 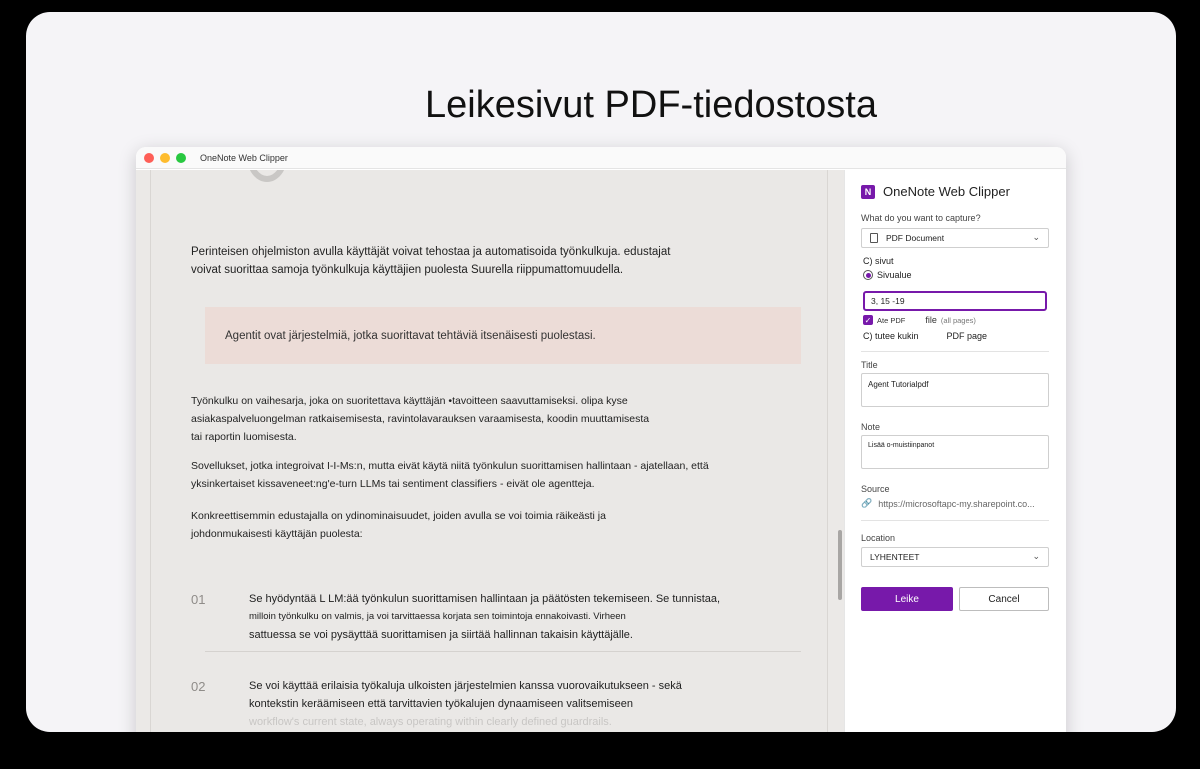 I want to click on close-window-button, so click(x=149, y=157).